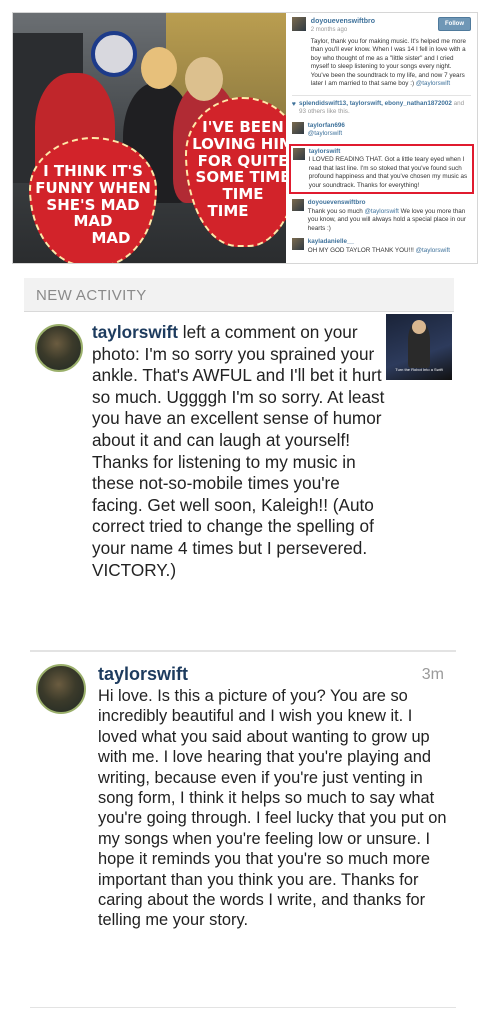 This screenshot has height=1024, width=490. Describe the element at coordinates (239, 295) in the screenshot. I see `activity-header-bar: NEW ACTIVITY` at that location.